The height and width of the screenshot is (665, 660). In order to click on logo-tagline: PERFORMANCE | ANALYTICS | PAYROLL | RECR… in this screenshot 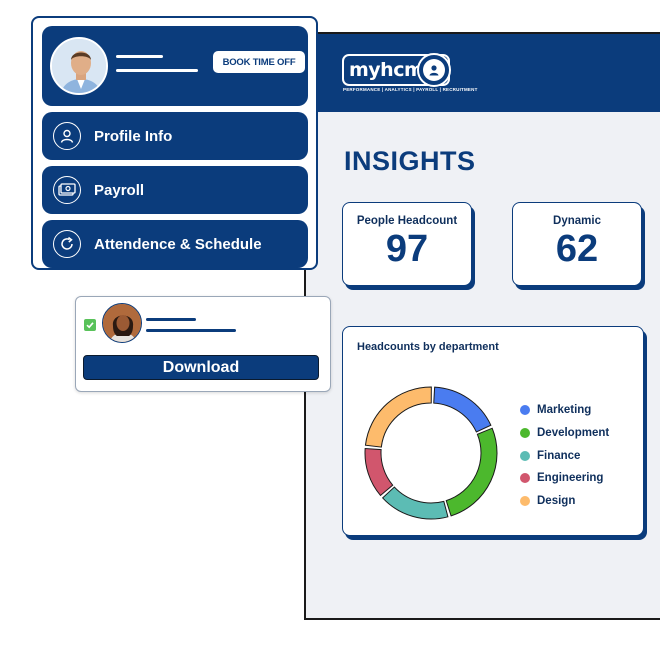, I will do `click(410, 89)`.